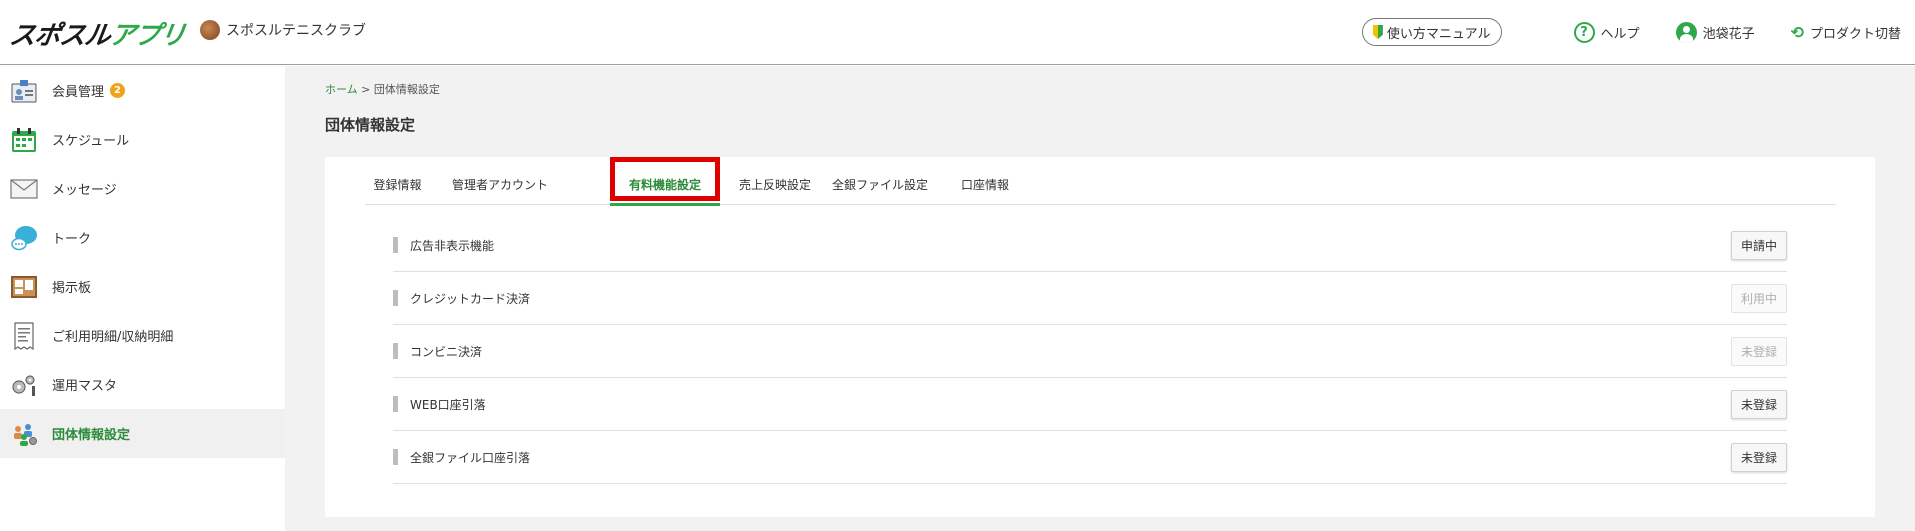 The height and width of the screenshot is (531, 1915). I want to click on manual-button: 使い方マニュアル, so click(1431, 32).